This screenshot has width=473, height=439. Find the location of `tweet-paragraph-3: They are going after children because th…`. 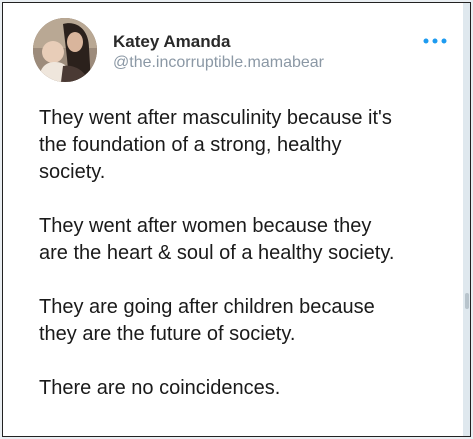

tweet-paragraph-3: They are going after children because th… is located at coordinates (207, 320).